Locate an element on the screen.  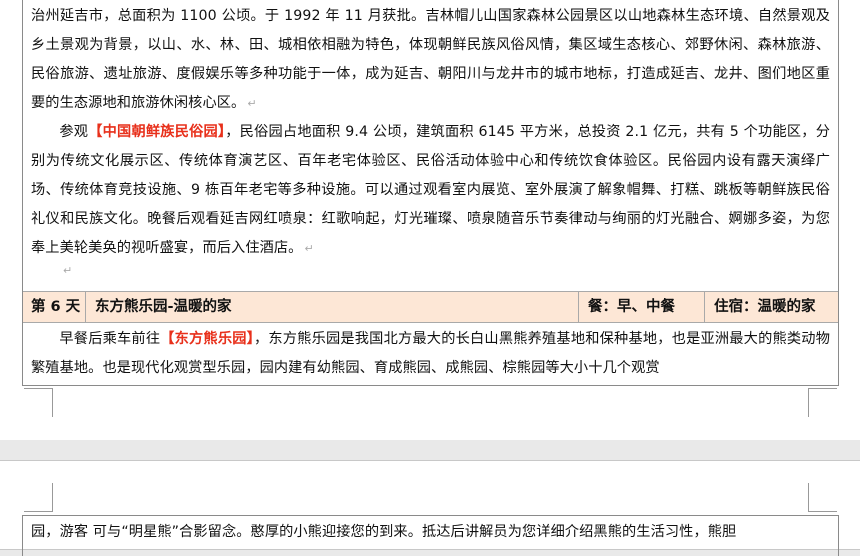
day-lodging: 住宿：温暖的家 is located at coordinates (765, 307).